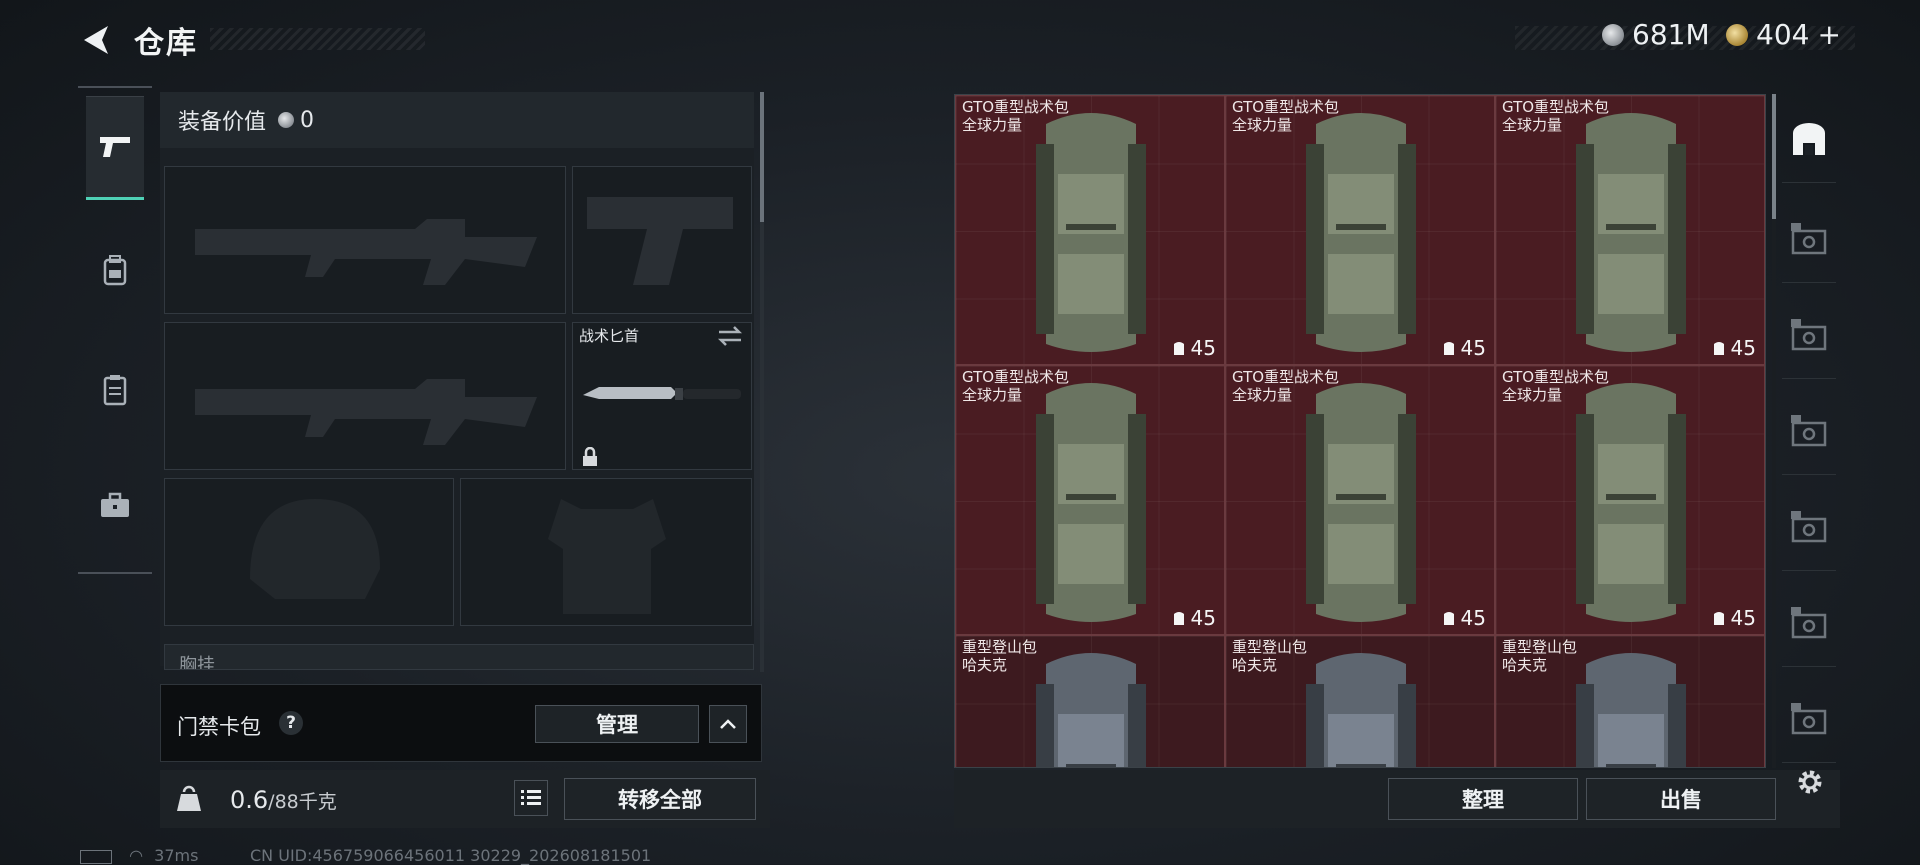  I want to click on chest-rig-label: 胸挂, so click(197, 662).